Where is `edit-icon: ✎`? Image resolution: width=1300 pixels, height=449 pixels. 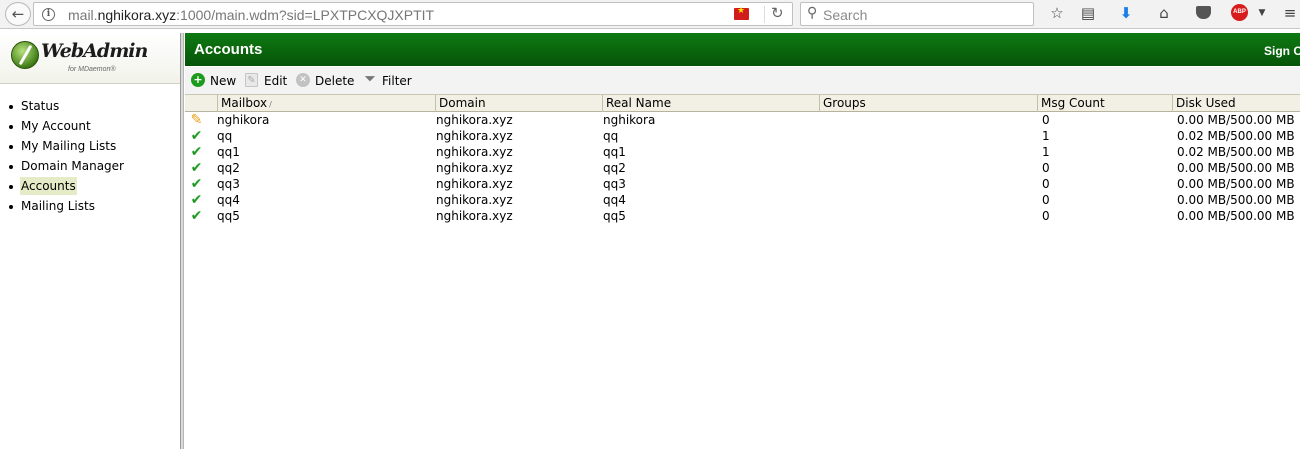
edit-icon: ✎ is located at coordinates (251, 80).